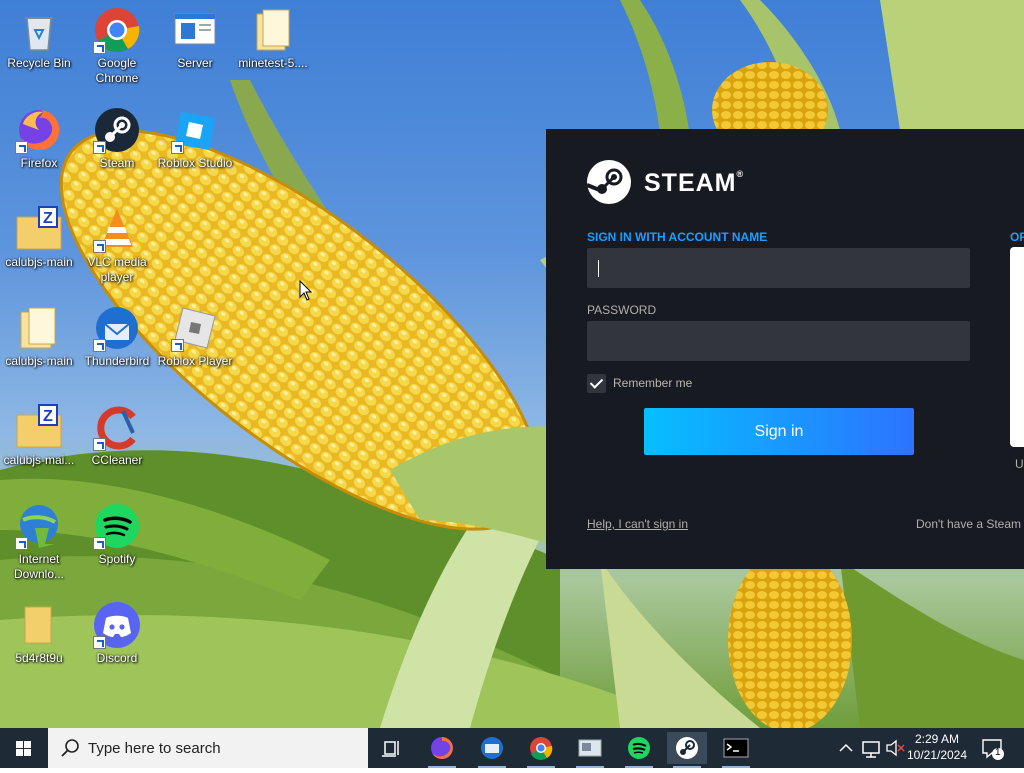 The width and height of the screenshot is (1024, 773). What do you see at coordinates (740, 174) in the screenshot?
I see `trademark-symbol: ®` at bounding box center [740, 174].